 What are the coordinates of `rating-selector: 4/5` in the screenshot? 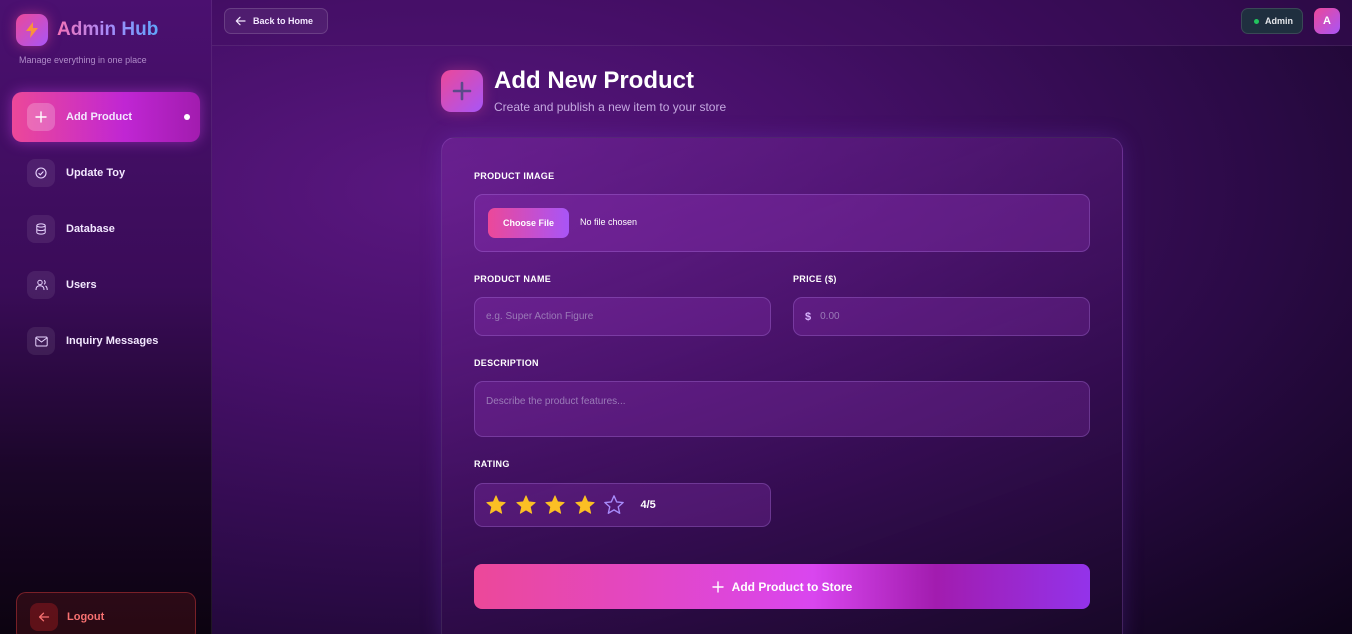 It's located at (622, 505).